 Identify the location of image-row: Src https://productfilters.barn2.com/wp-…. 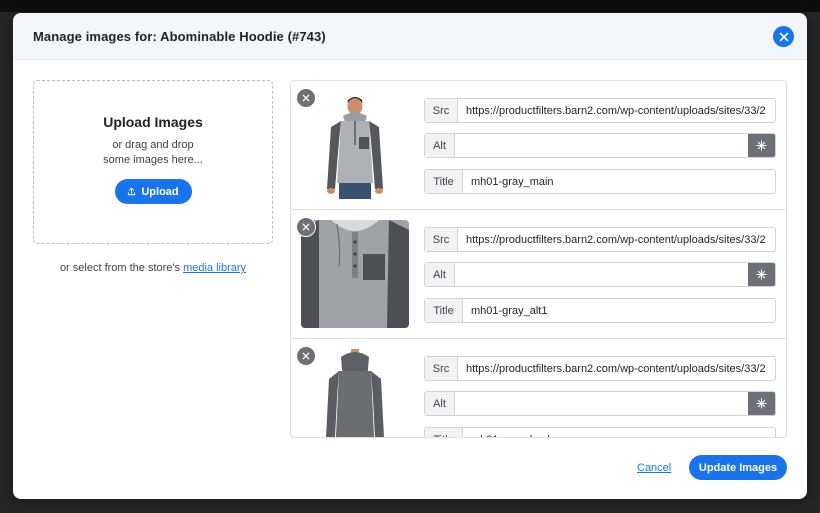
(538, 388).